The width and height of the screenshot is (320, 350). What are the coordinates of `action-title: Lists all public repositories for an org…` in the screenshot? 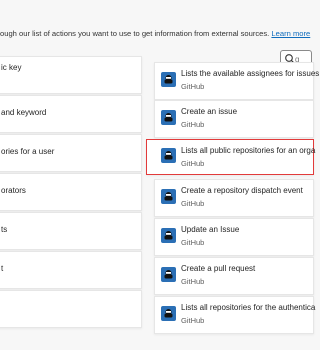 It's located at (248, 150).